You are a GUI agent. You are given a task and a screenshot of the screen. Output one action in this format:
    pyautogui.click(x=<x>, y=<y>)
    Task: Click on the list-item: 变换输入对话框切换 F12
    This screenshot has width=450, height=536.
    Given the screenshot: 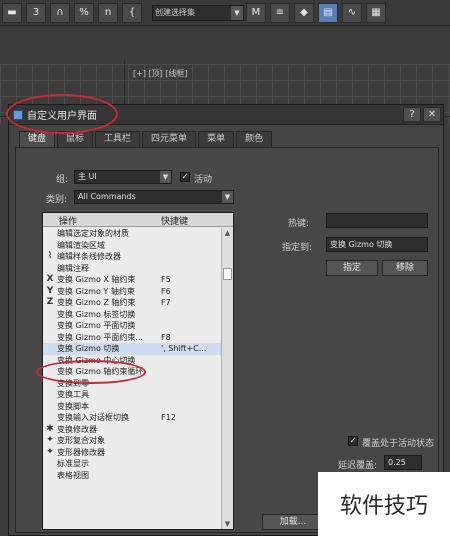 What is the action you would take?
    pyautogui.click(x=132, y=418)
    